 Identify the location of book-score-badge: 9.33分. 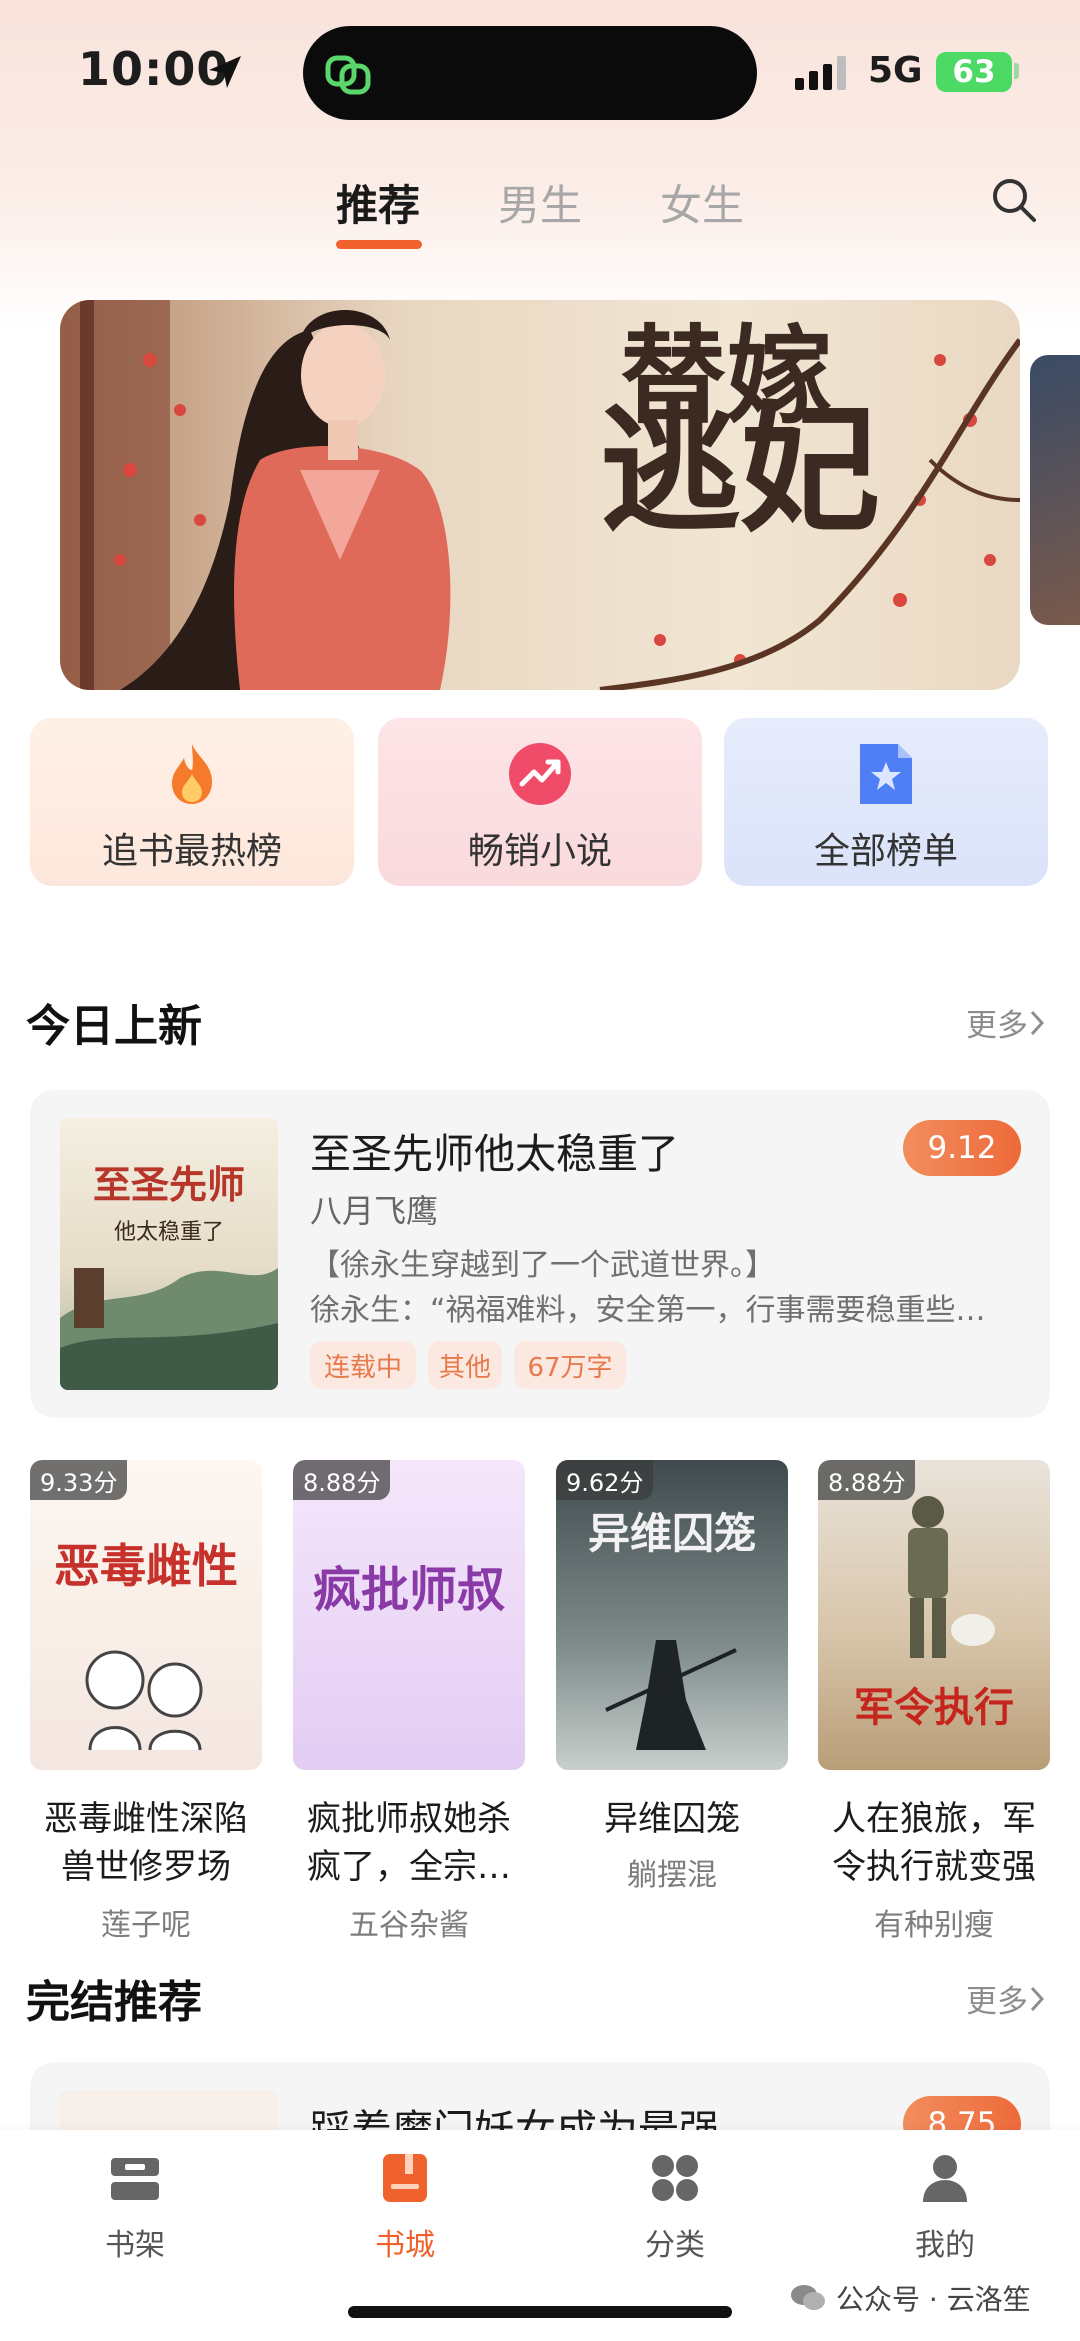
(79, 1480).